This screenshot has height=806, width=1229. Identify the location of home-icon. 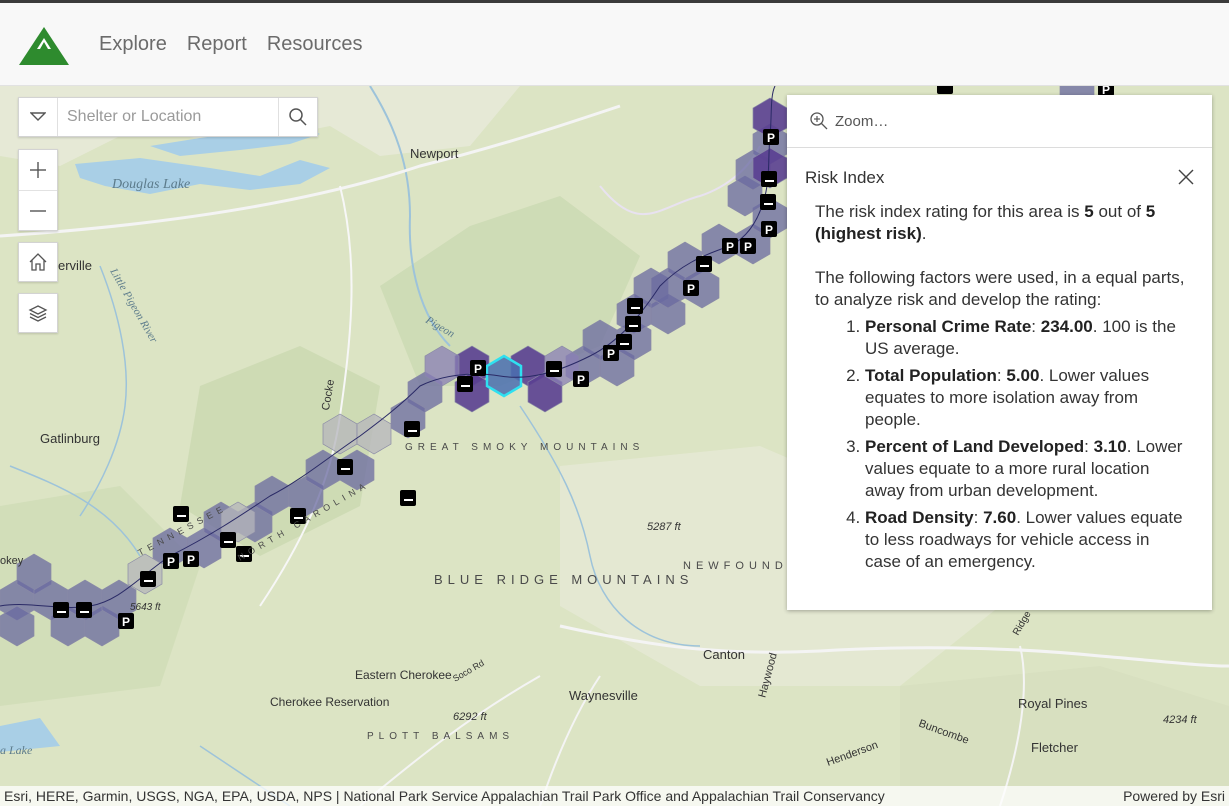
(38, 262).